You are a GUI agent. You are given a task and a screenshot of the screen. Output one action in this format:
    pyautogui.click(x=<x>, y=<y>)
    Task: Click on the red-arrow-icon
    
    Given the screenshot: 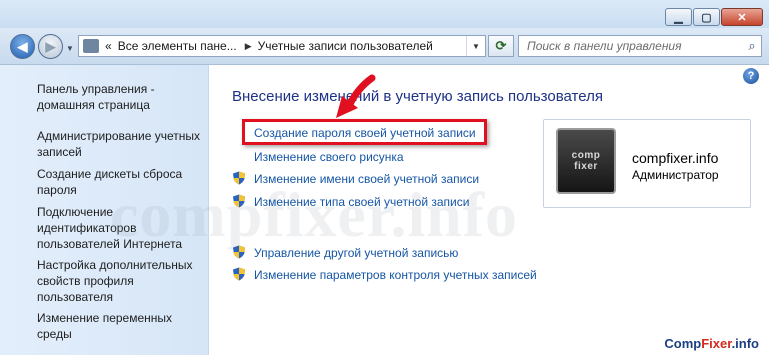 What is the action you would take?
    pyautogui.click(x=356, y=96)
    